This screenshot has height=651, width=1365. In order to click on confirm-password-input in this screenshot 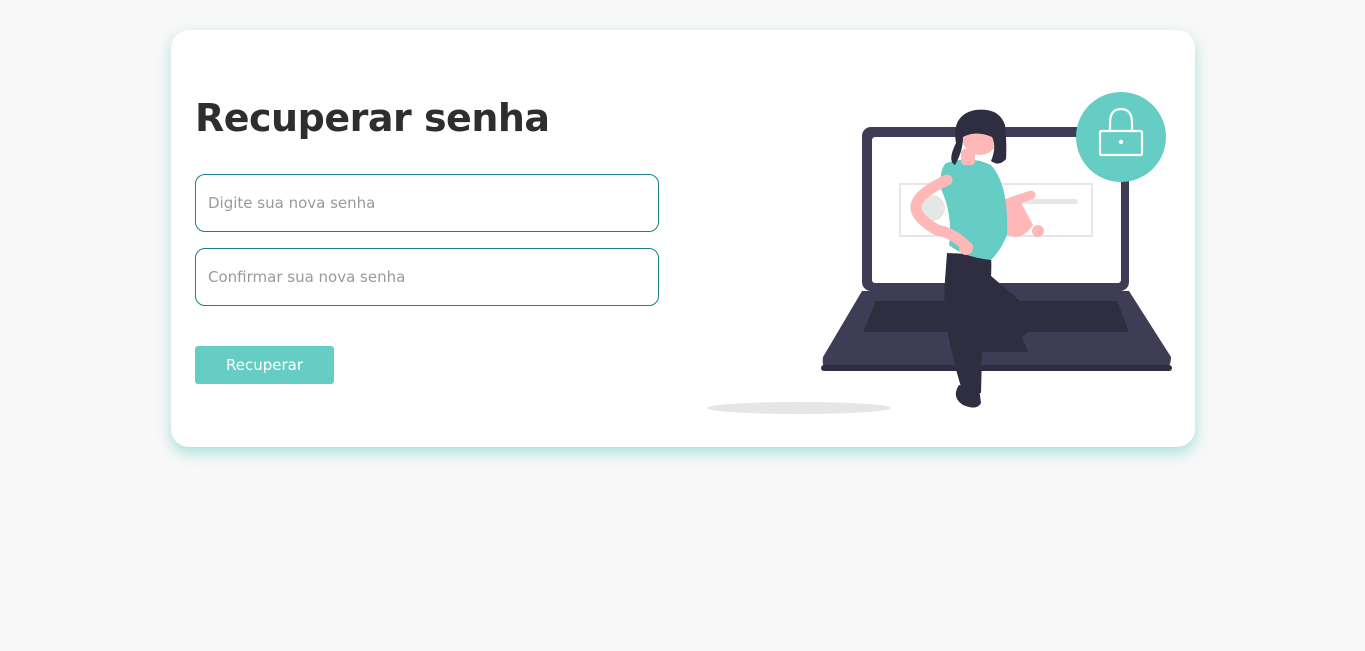, I will do `click(427, 277)`.